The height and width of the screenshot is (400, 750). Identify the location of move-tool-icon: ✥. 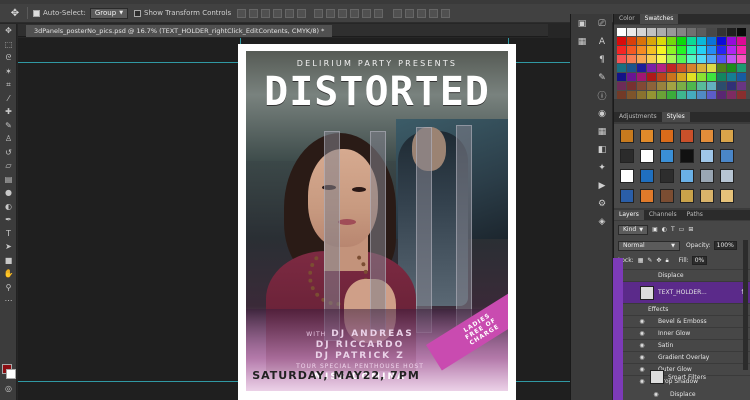
(8, 31).